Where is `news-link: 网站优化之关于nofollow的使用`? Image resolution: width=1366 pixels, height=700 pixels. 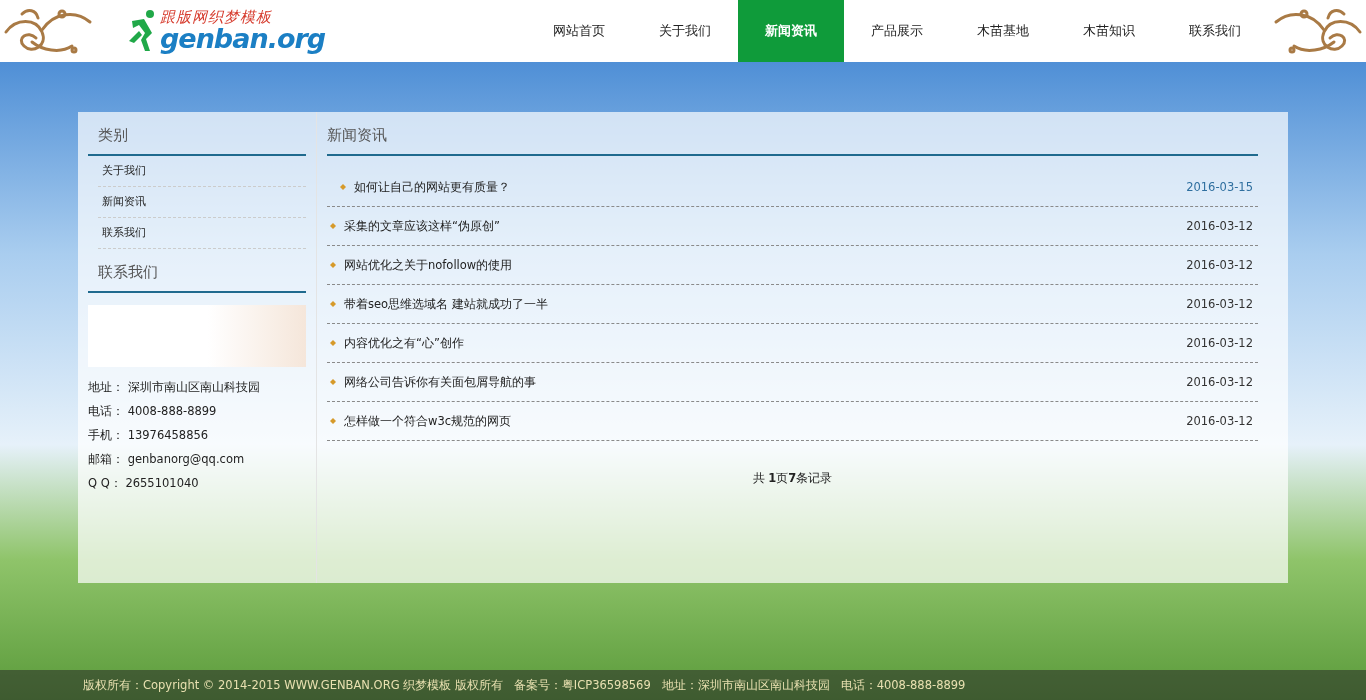
news-link: 网站优化之关于nofollow的使用 is located at coordinates (428, 265).